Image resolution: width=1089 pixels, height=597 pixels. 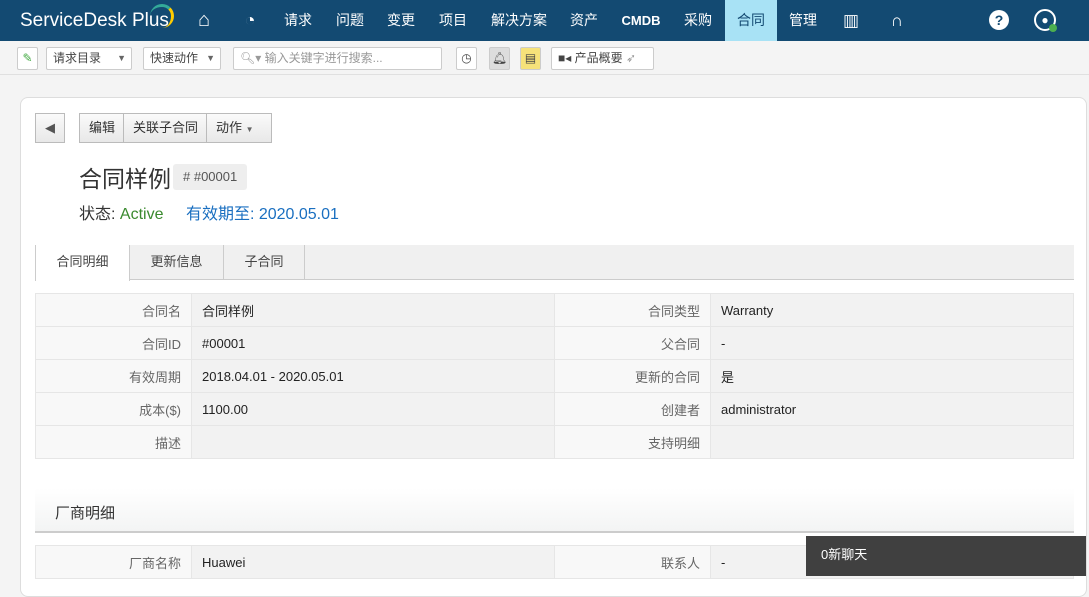 What do you see at coordinates (350, 20) in the screenshot?
I see `nav-problems: 问题` at bounding box center [350, 20].